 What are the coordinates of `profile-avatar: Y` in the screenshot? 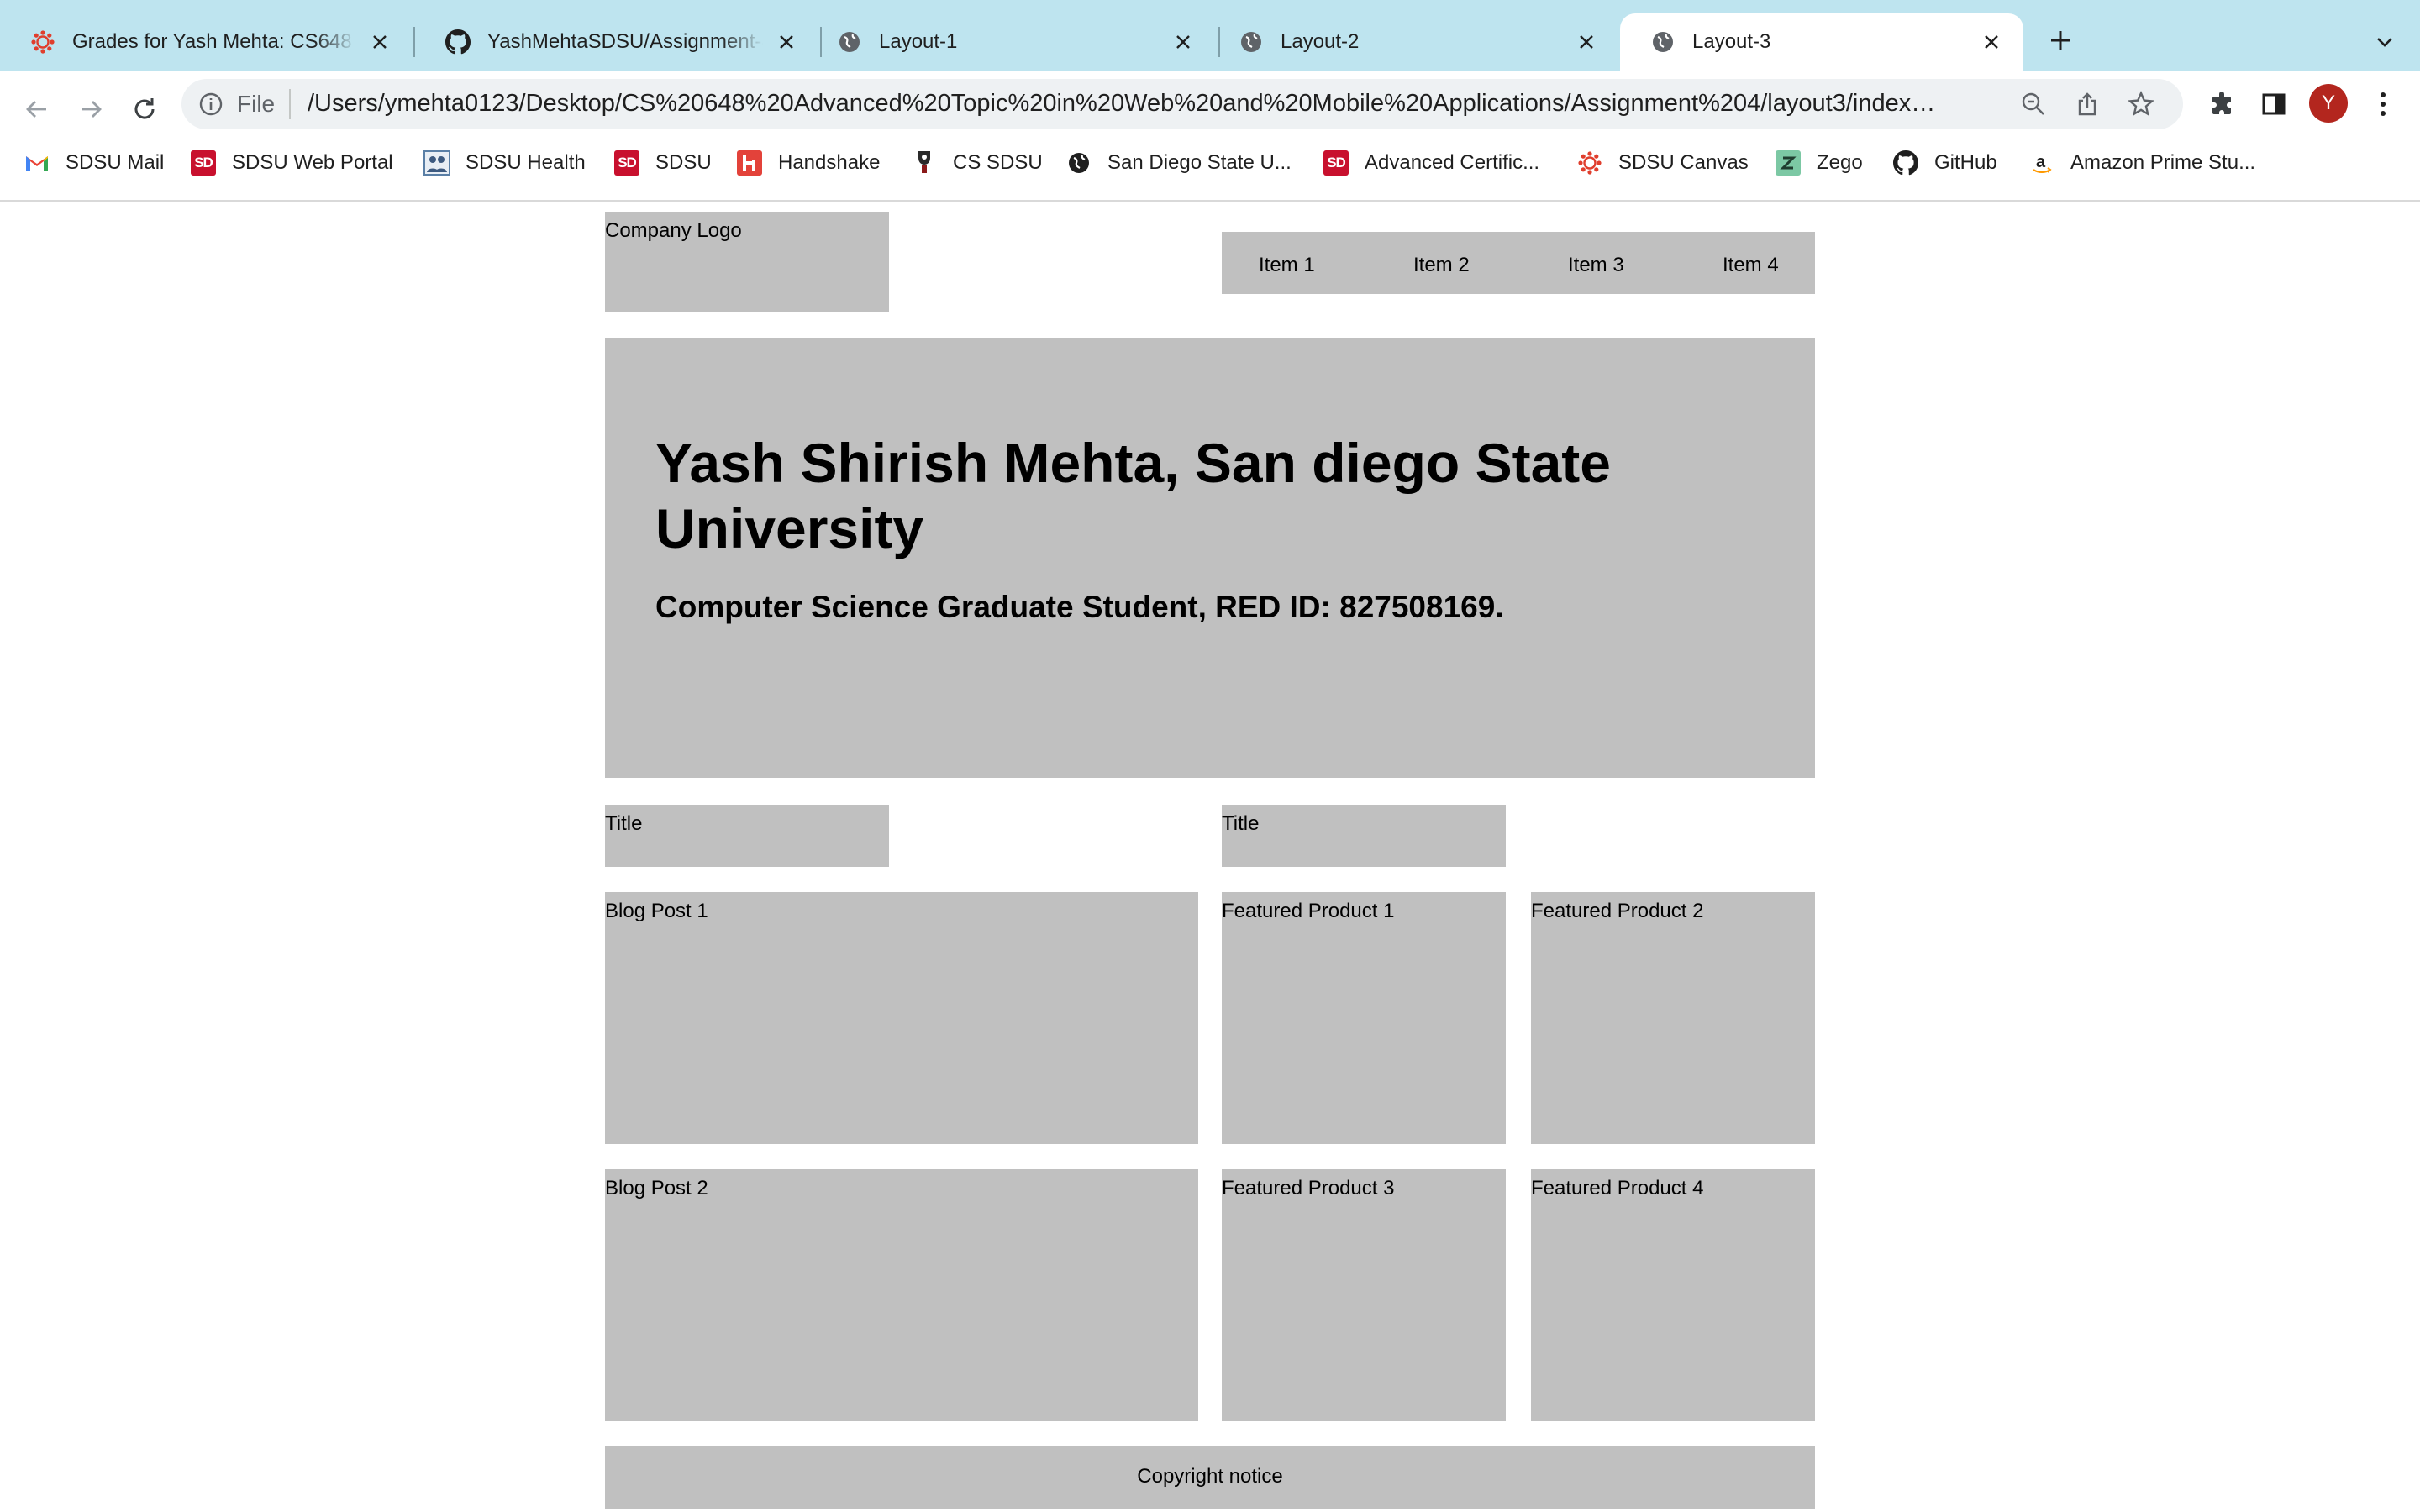 It's located at (2329, 103).